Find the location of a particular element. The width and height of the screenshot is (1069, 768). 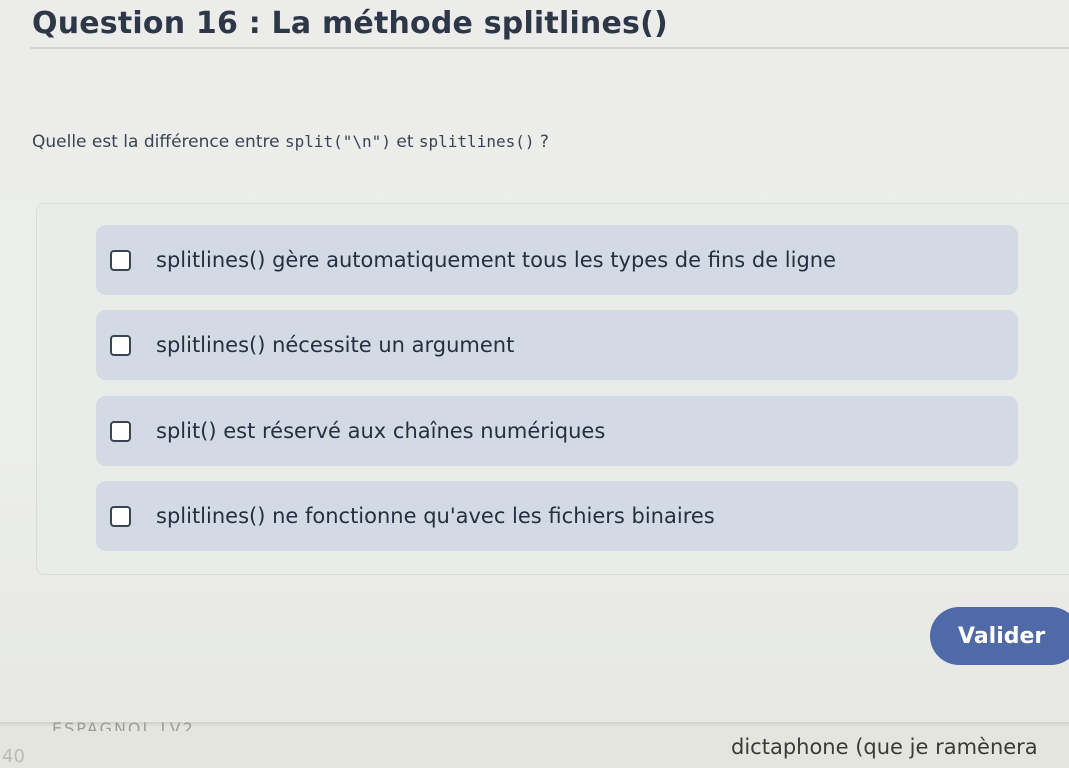

question-code-splitlines: splitlines() is located at coordinates (476, 141).